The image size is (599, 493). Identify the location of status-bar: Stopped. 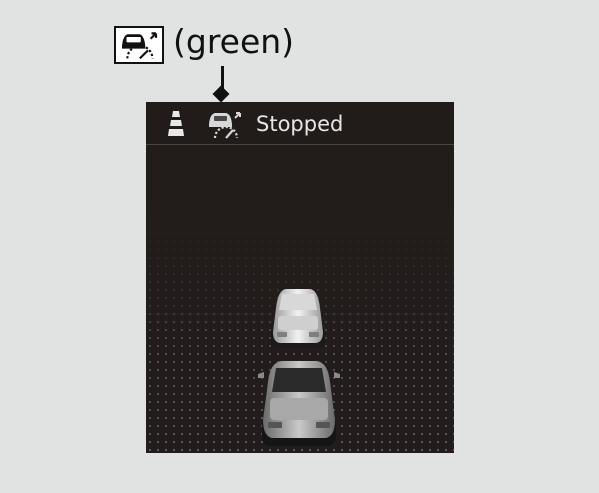
(300, 123).